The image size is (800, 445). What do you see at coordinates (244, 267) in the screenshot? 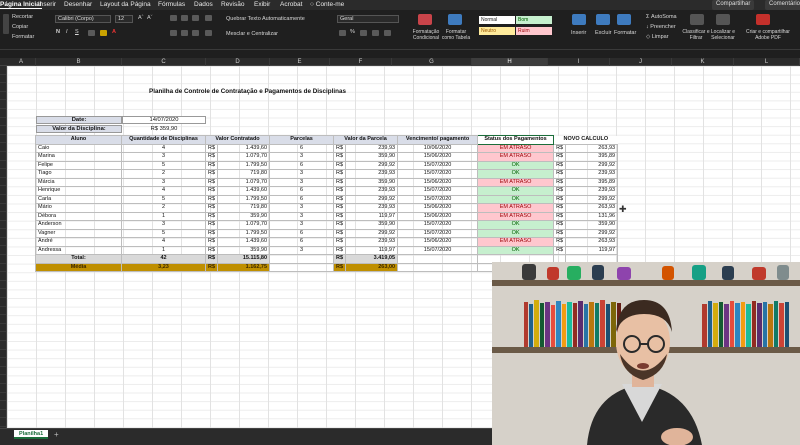
I see `media-valor: 1.162,75` at bounding box center [244, 267].